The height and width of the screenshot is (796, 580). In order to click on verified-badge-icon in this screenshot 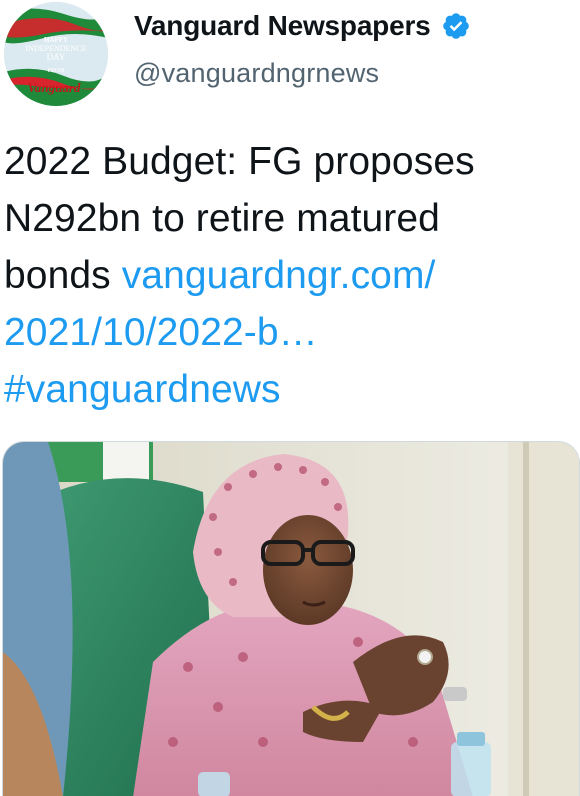, I will do `click(456, 26)`.